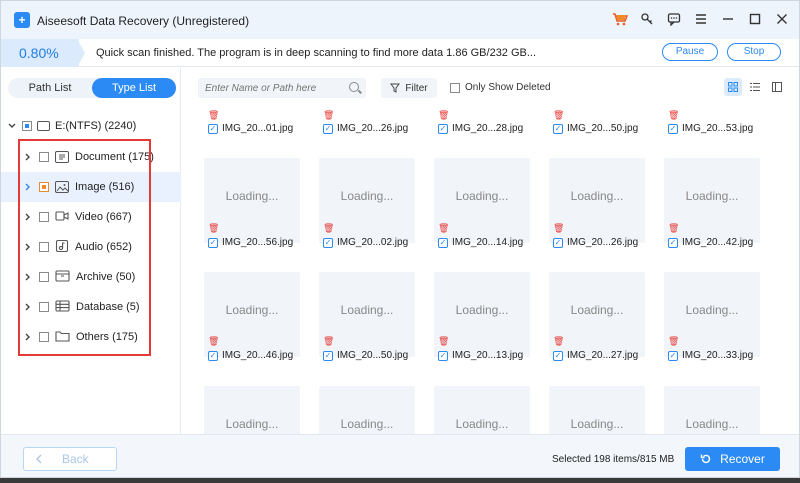  I want to click on file-item: ✓ IMG_20...33.jpg, so click(710, 355).